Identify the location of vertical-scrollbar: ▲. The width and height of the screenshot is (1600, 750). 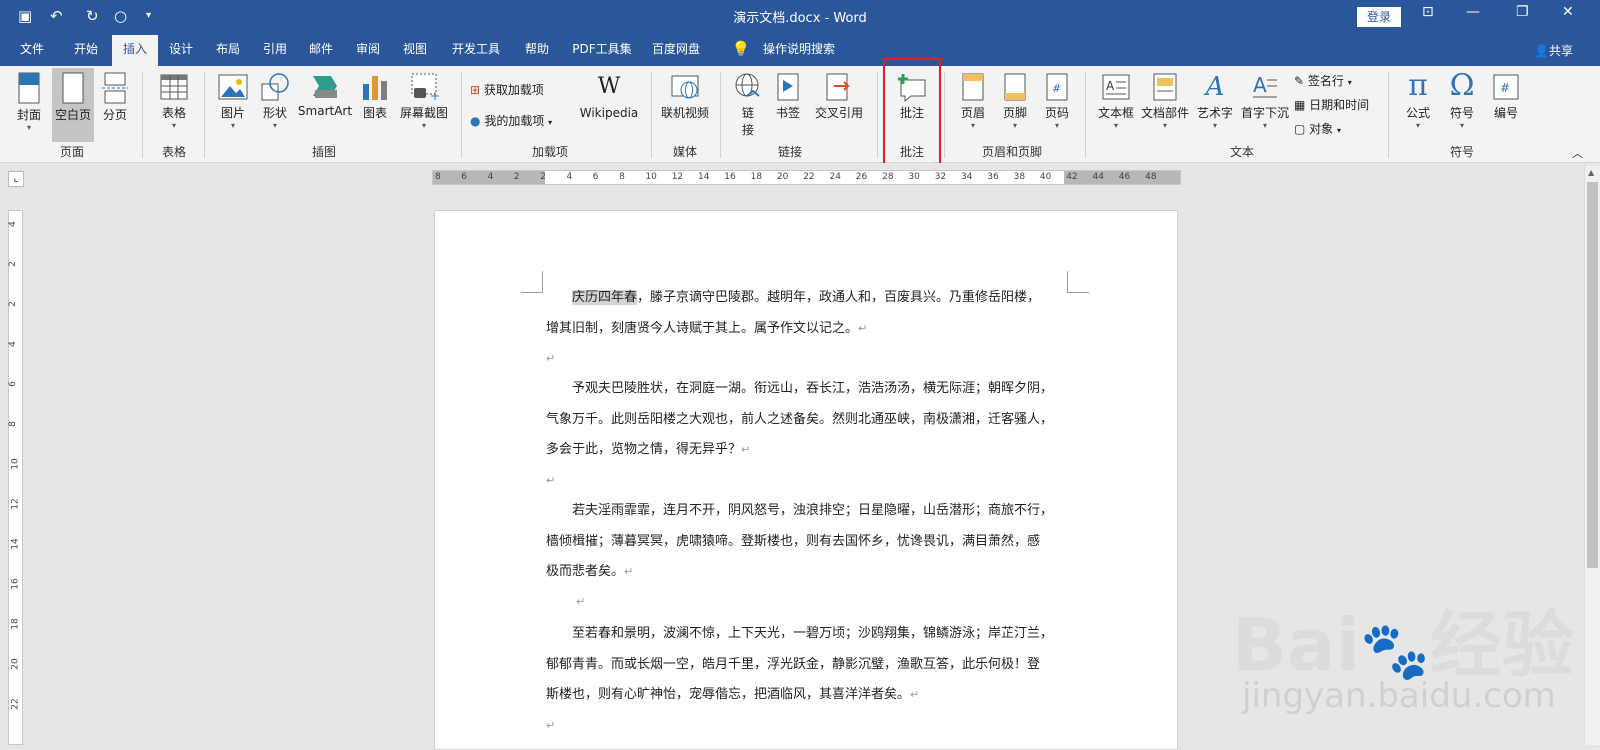
(1592, 455).